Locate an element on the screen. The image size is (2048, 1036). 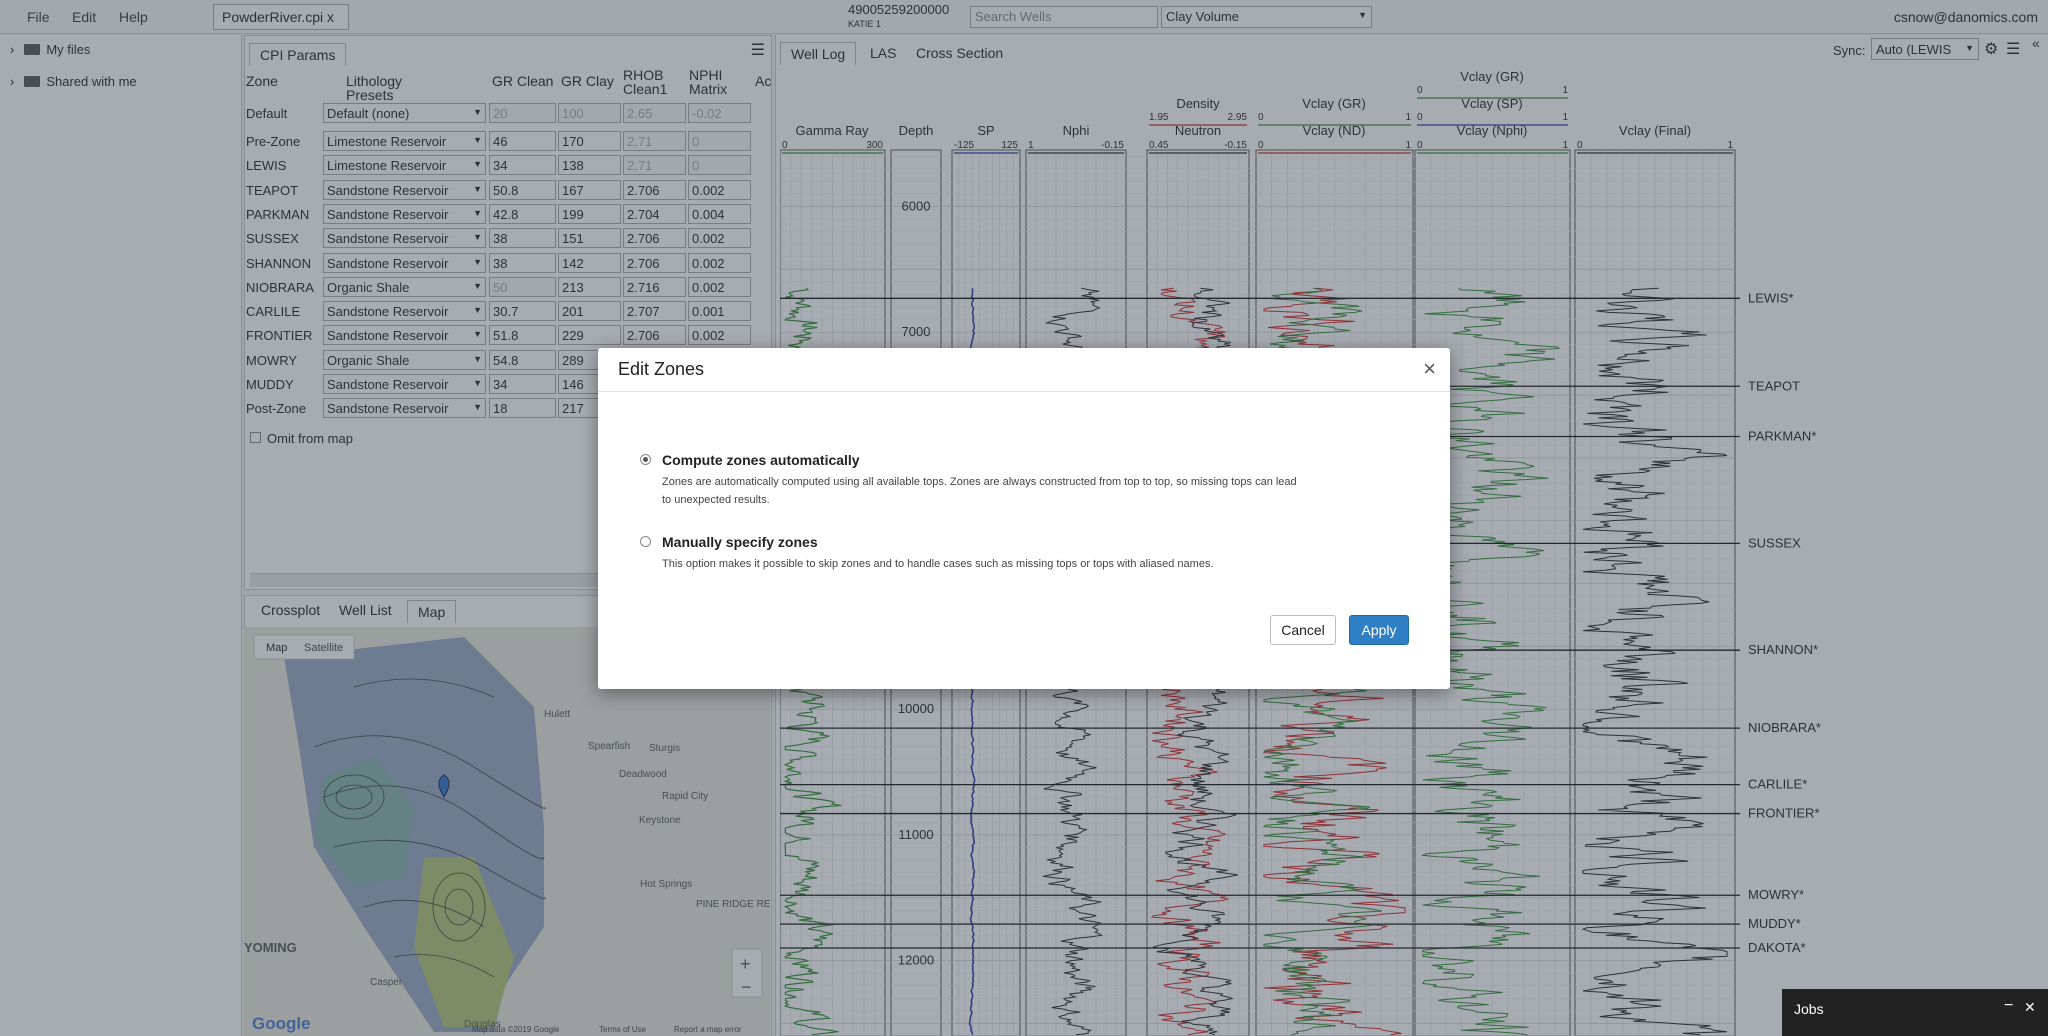
radio-compute-auto is located at coordinates (645, 459).